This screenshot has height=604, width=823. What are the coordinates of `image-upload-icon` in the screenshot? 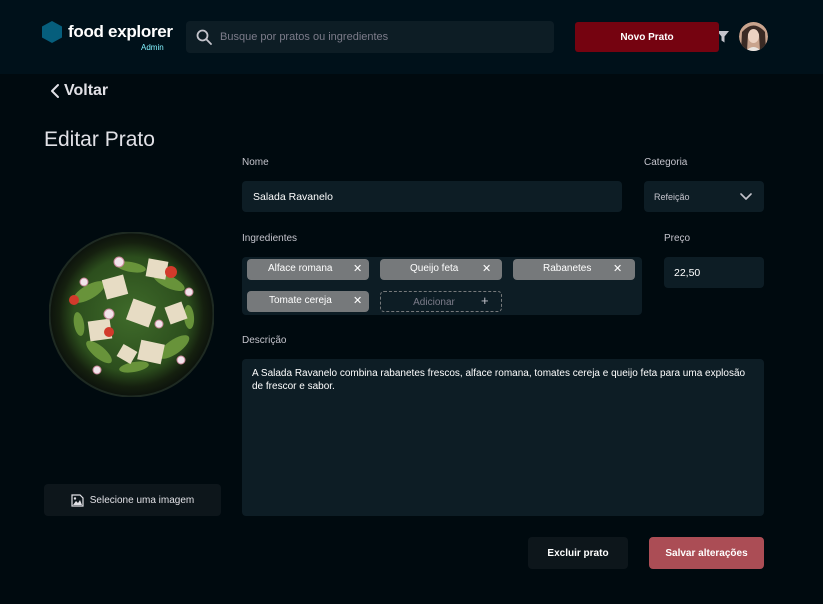 It's located at (77, 500).